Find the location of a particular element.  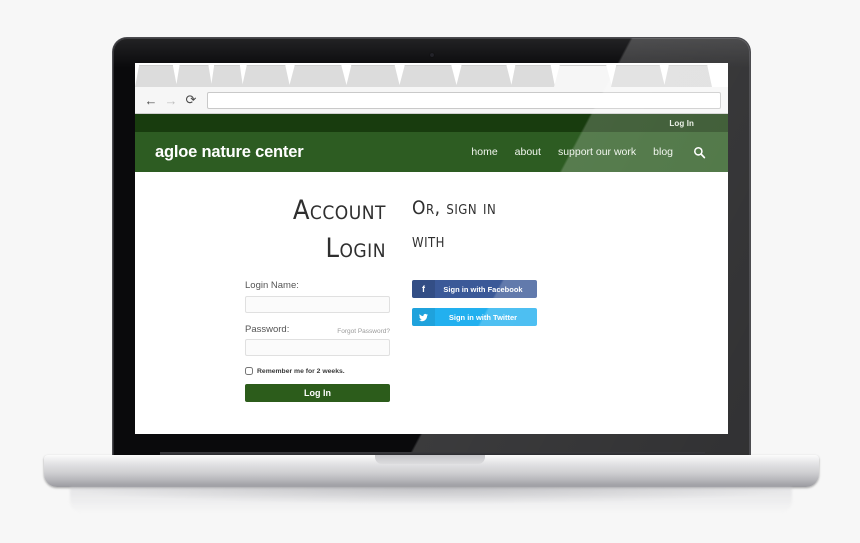

browser-tab-active is located at coordinates (583, 76).